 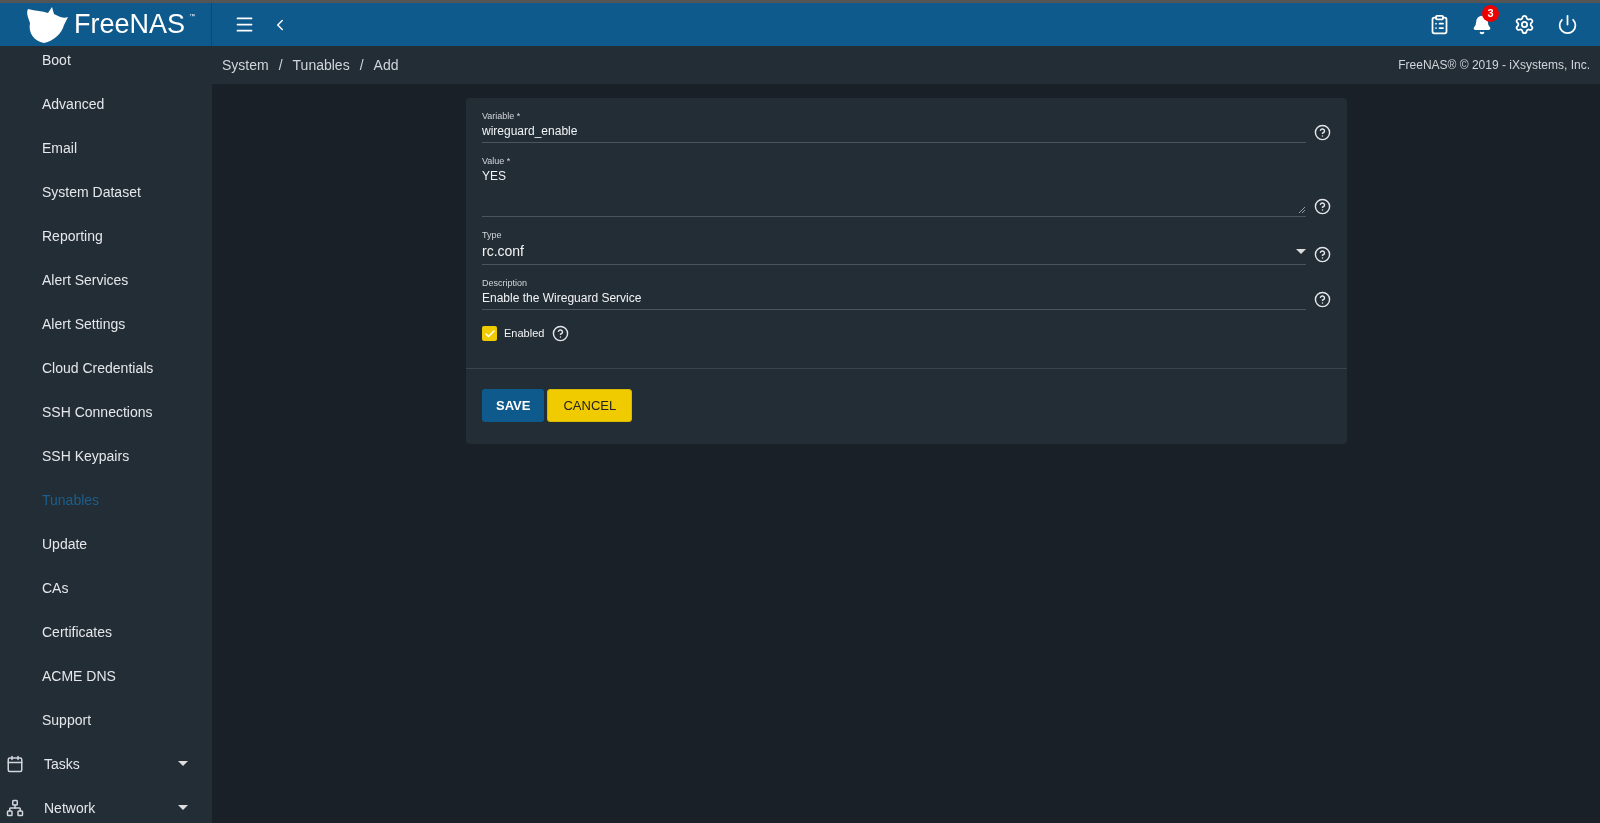 What do you see at coordinates (106, 236) in the screenshot?
I see `sidebar-item: Reporting` at bounding box center [106, 236].